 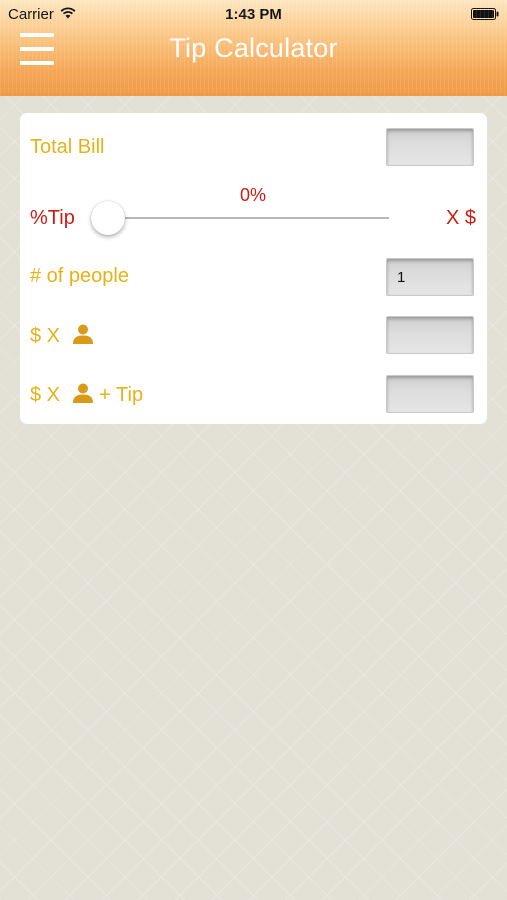 What do you see at coordinates (430, 277) in the screenshot?
I see `people-input` at bounding box center [430, 277].